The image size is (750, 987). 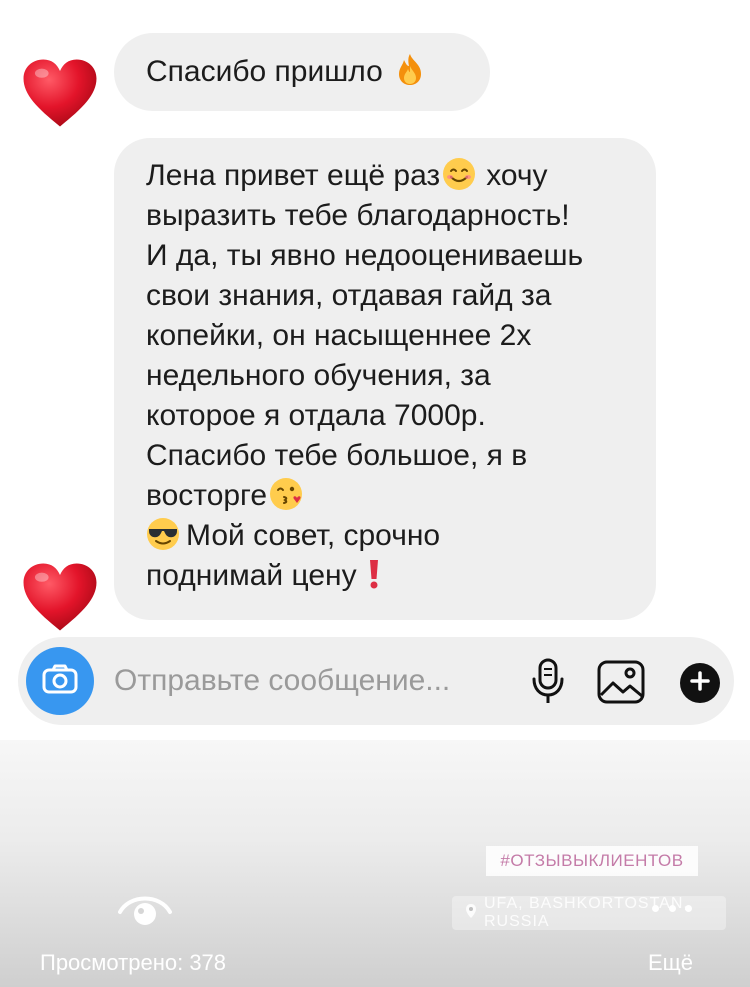 I want to click on message-line: Лена привет ещё раз хочу, so click(x=347, y=174).